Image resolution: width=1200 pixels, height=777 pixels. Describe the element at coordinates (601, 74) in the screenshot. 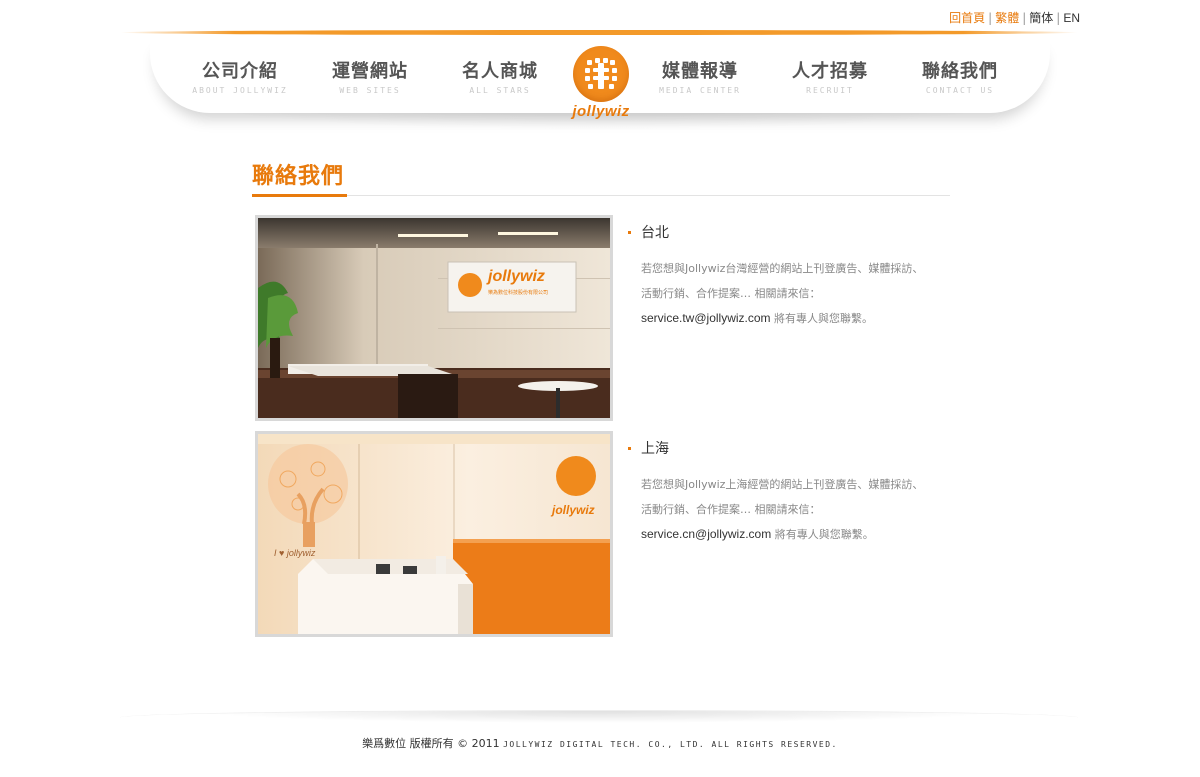

I see `logo-mark-icon` at that location.